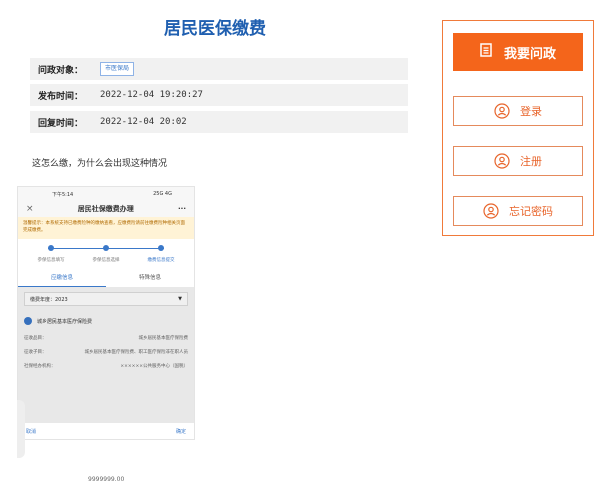 The width and height of the screenshot is (600, 493). Describe the element at coordinates (31, 431) in the screenshot. I see `phone-cancel: 取消` at that location.